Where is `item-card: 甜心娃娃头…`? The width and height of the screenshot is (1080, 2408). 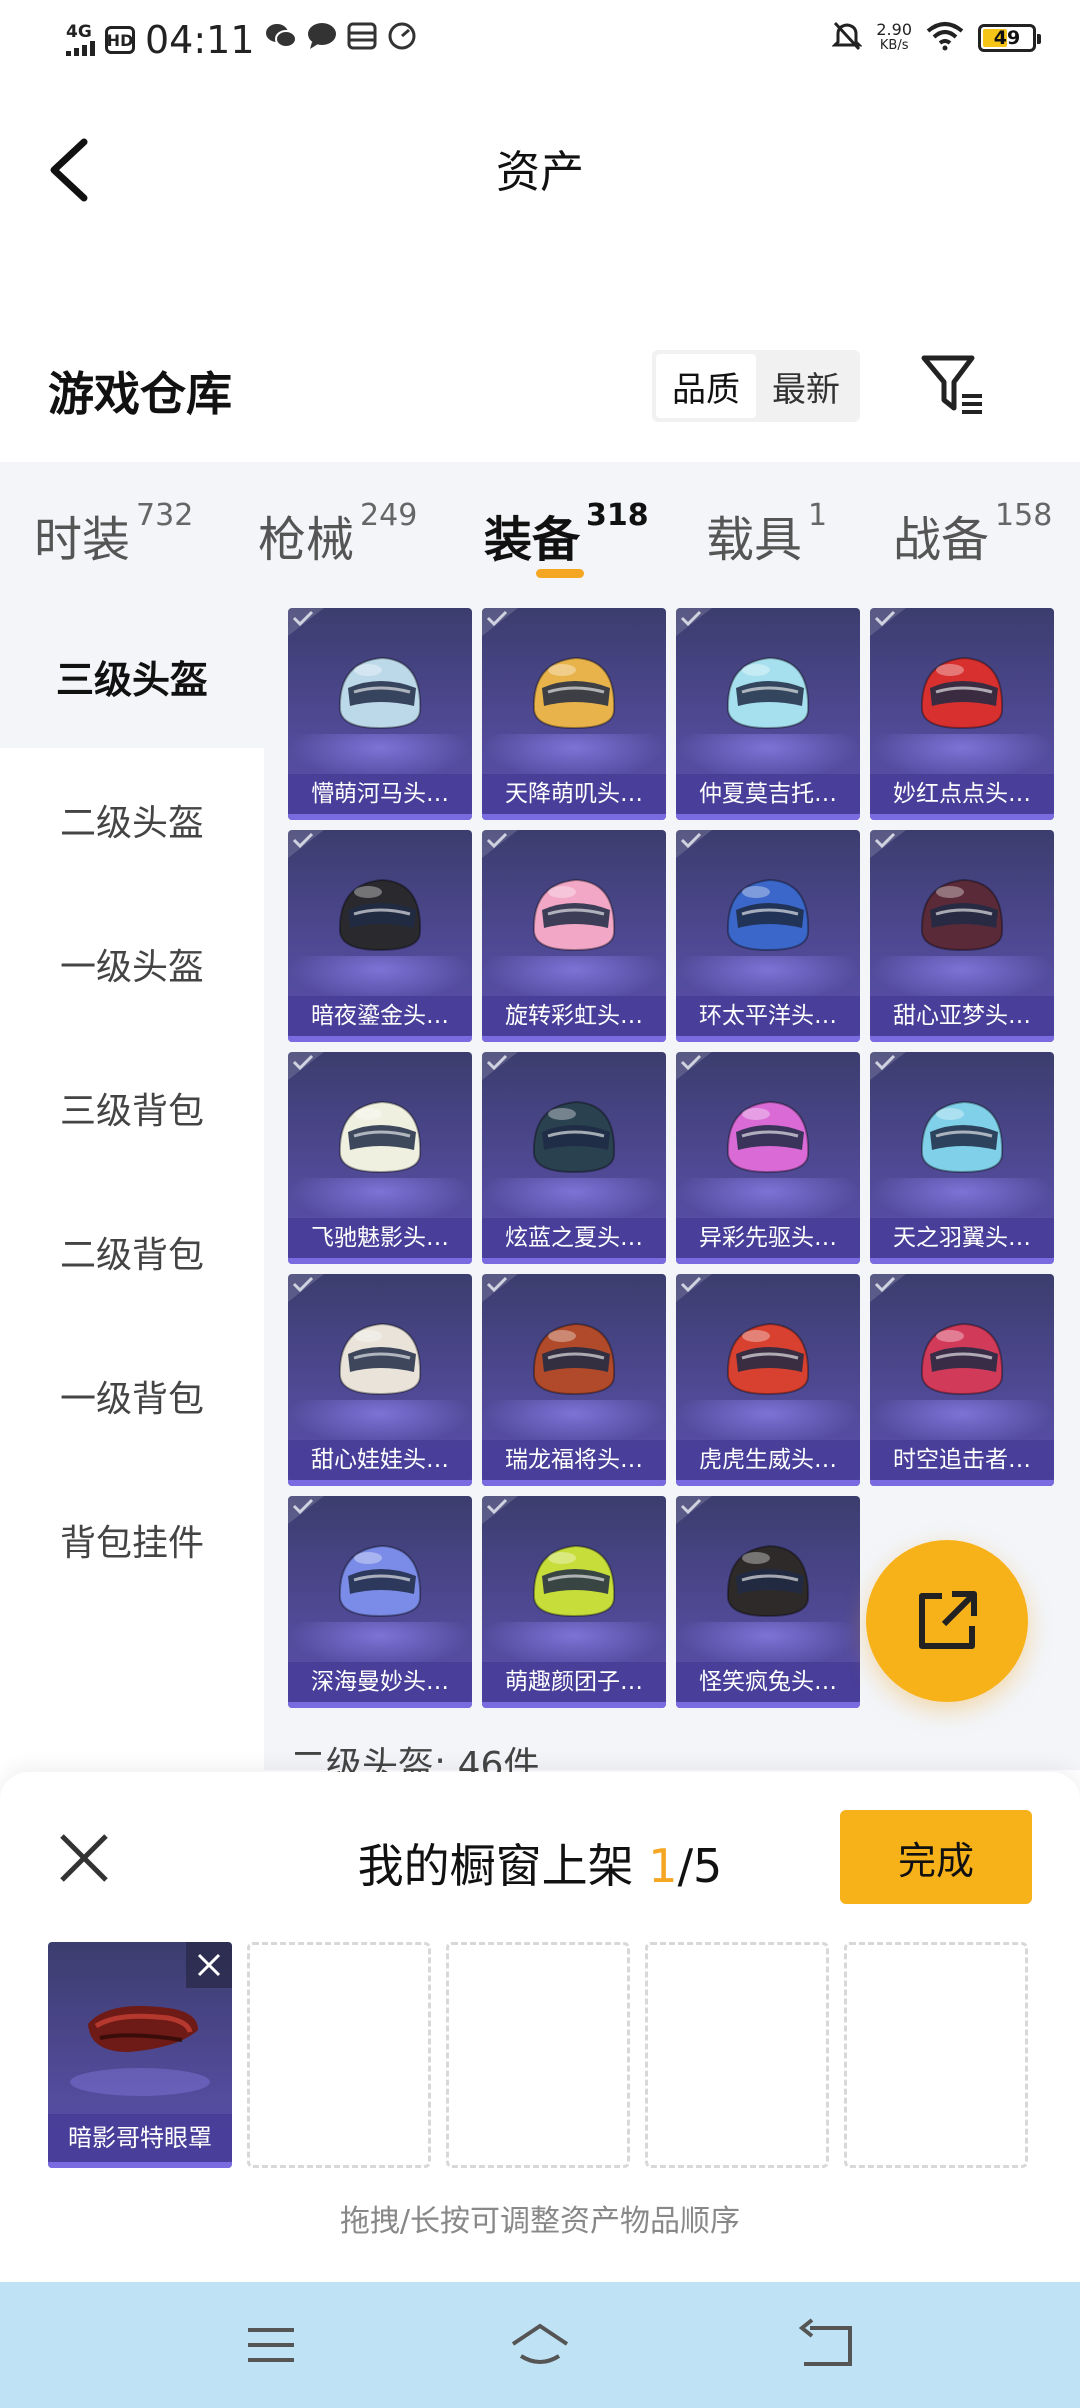 item-card: 甜心娃娃头… is located at coordinates (380, 1380).